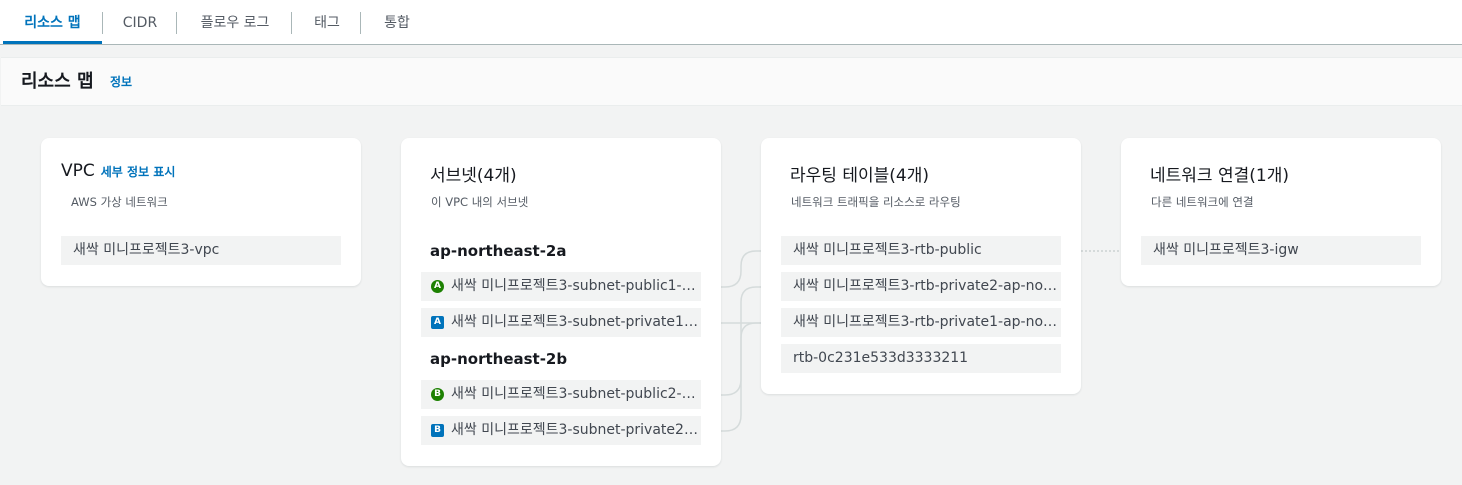  What do you see at coordinates (138, 172) in the screenshot?
I see `show-details-link: 세부 정보 표시` at bounding box center [138, 172].